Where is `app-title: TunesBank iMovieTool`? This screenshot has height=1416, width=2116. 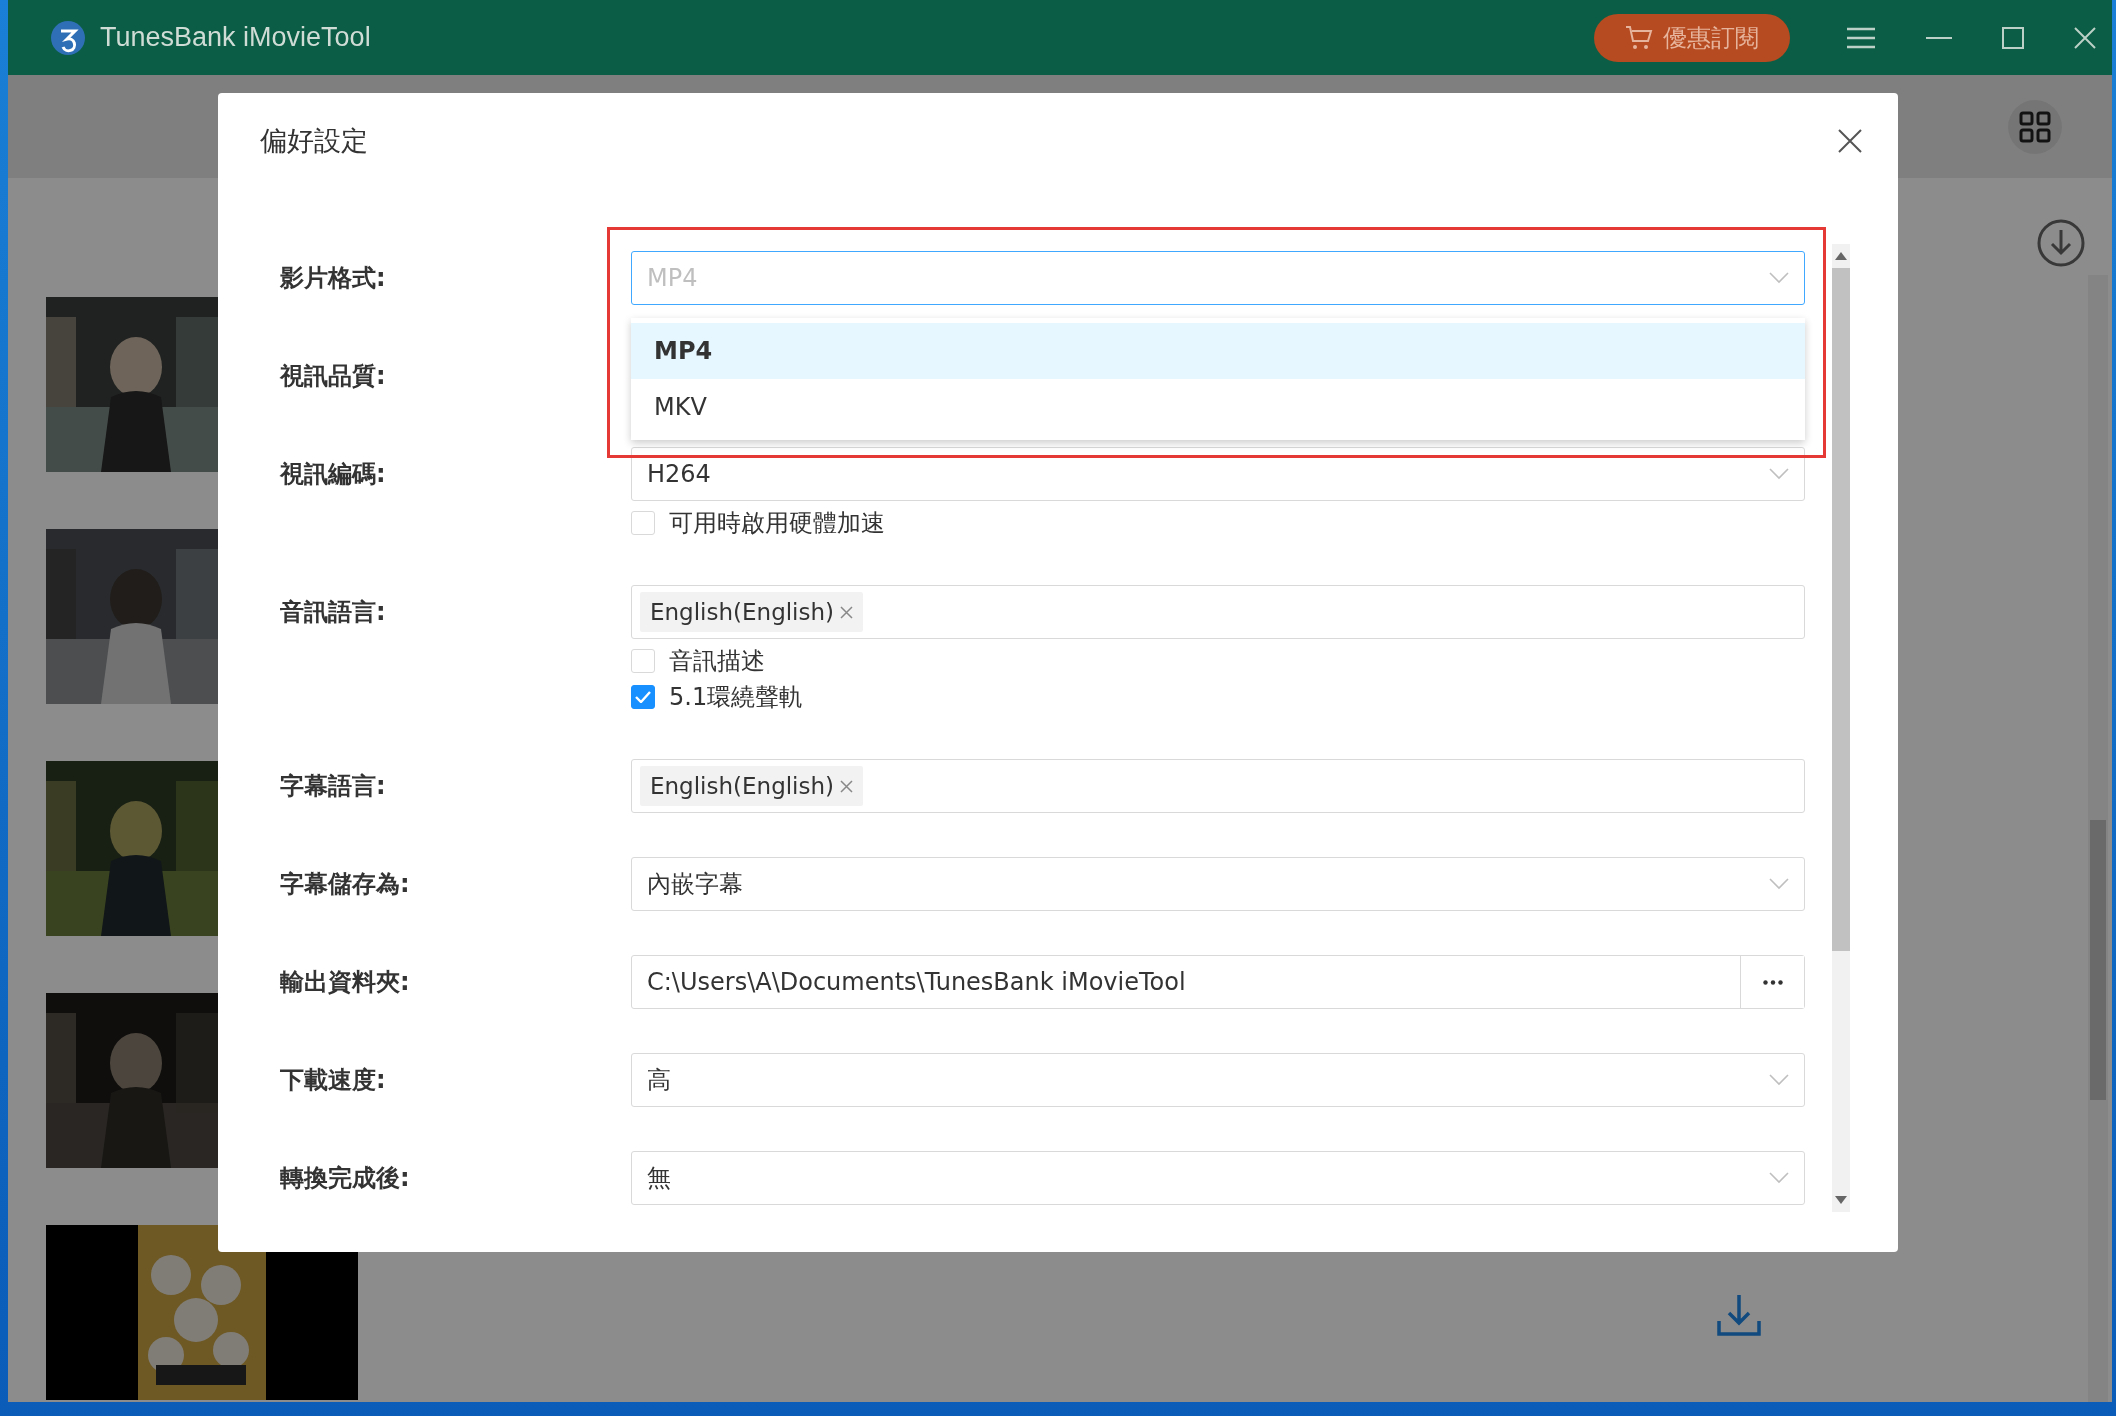
app-title: TunesBank iMovieTool is located at coordinates (236, 37).